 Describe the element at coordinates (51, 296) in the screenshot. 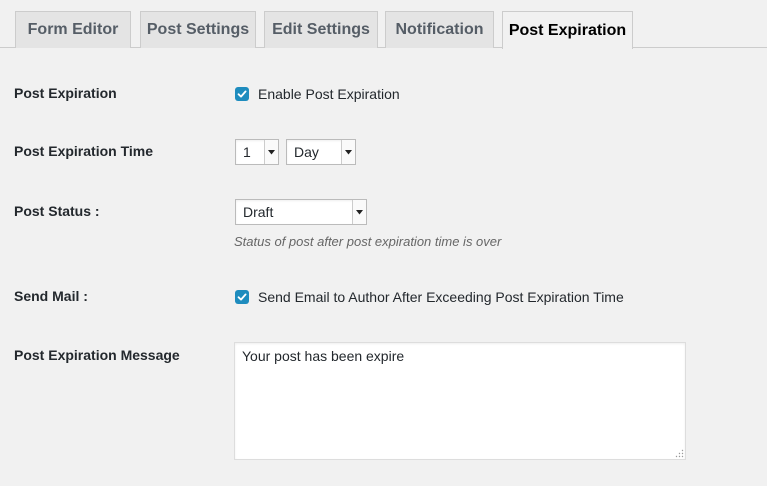

I see `send-mail-label: Send Mail :` at that location.